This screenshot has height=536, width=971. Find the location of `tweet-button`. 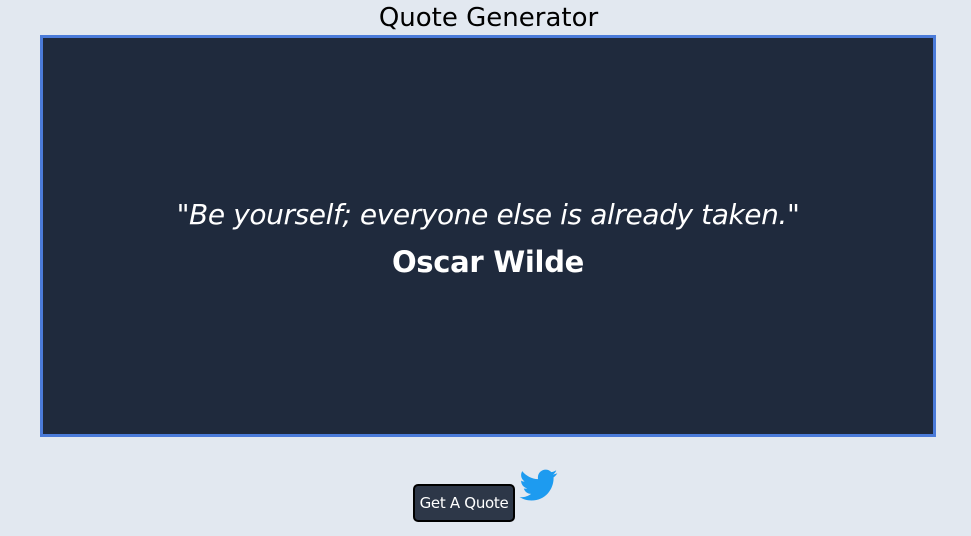

tweet-button is located at coordinates (539, 485).